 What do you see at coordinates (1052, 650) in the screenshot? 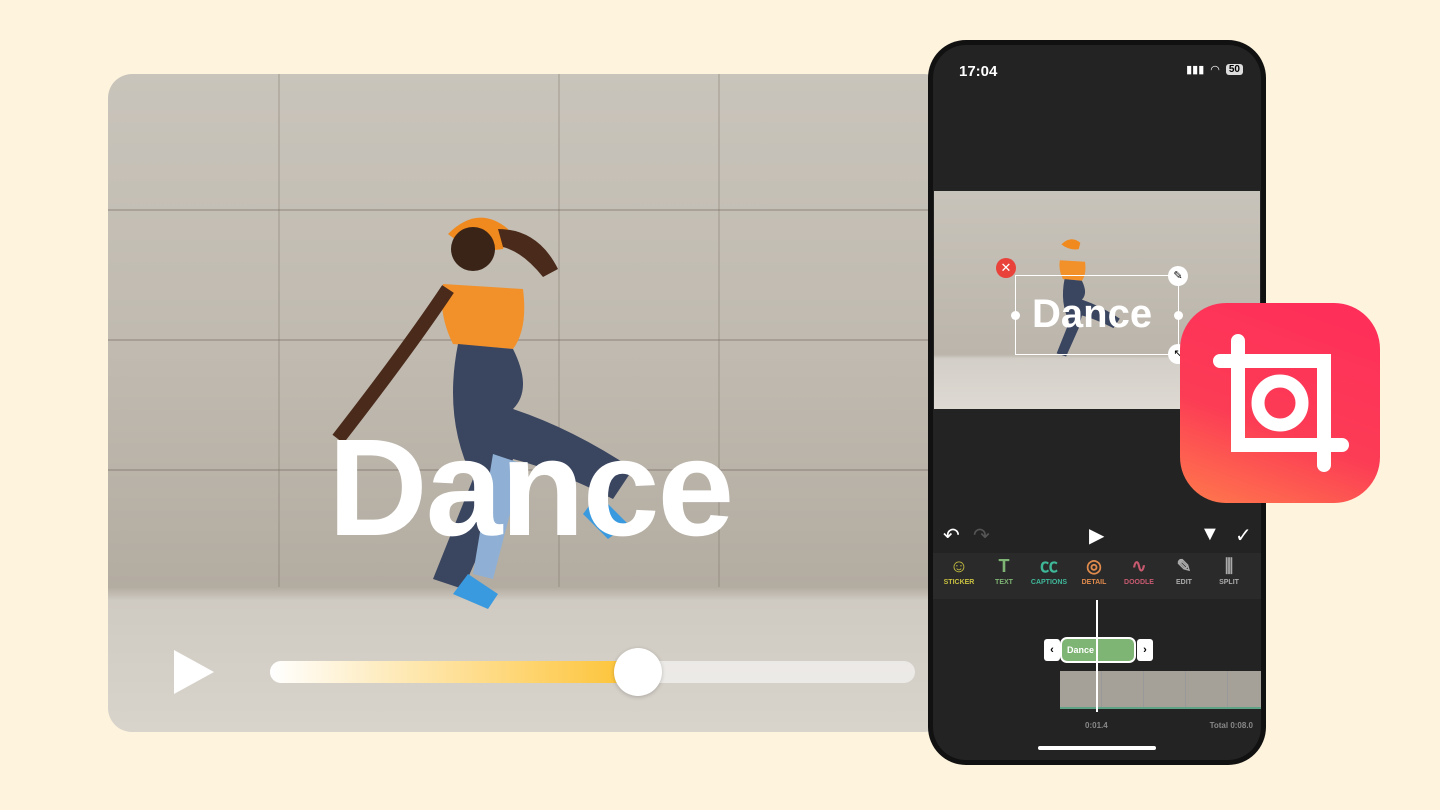
I see `trim-handle-left: ‹` at bounding box center [1052, 650].